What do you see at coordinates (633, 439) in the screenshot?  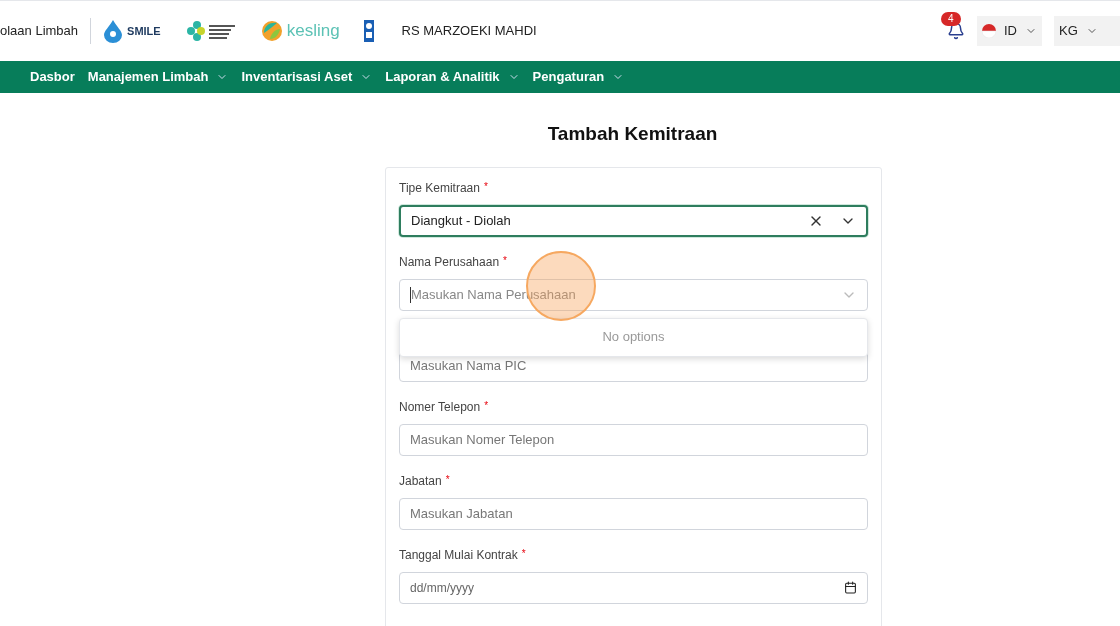 I see `text-field: Masukan Nomer Telepon` at bounding box center [633, 439].